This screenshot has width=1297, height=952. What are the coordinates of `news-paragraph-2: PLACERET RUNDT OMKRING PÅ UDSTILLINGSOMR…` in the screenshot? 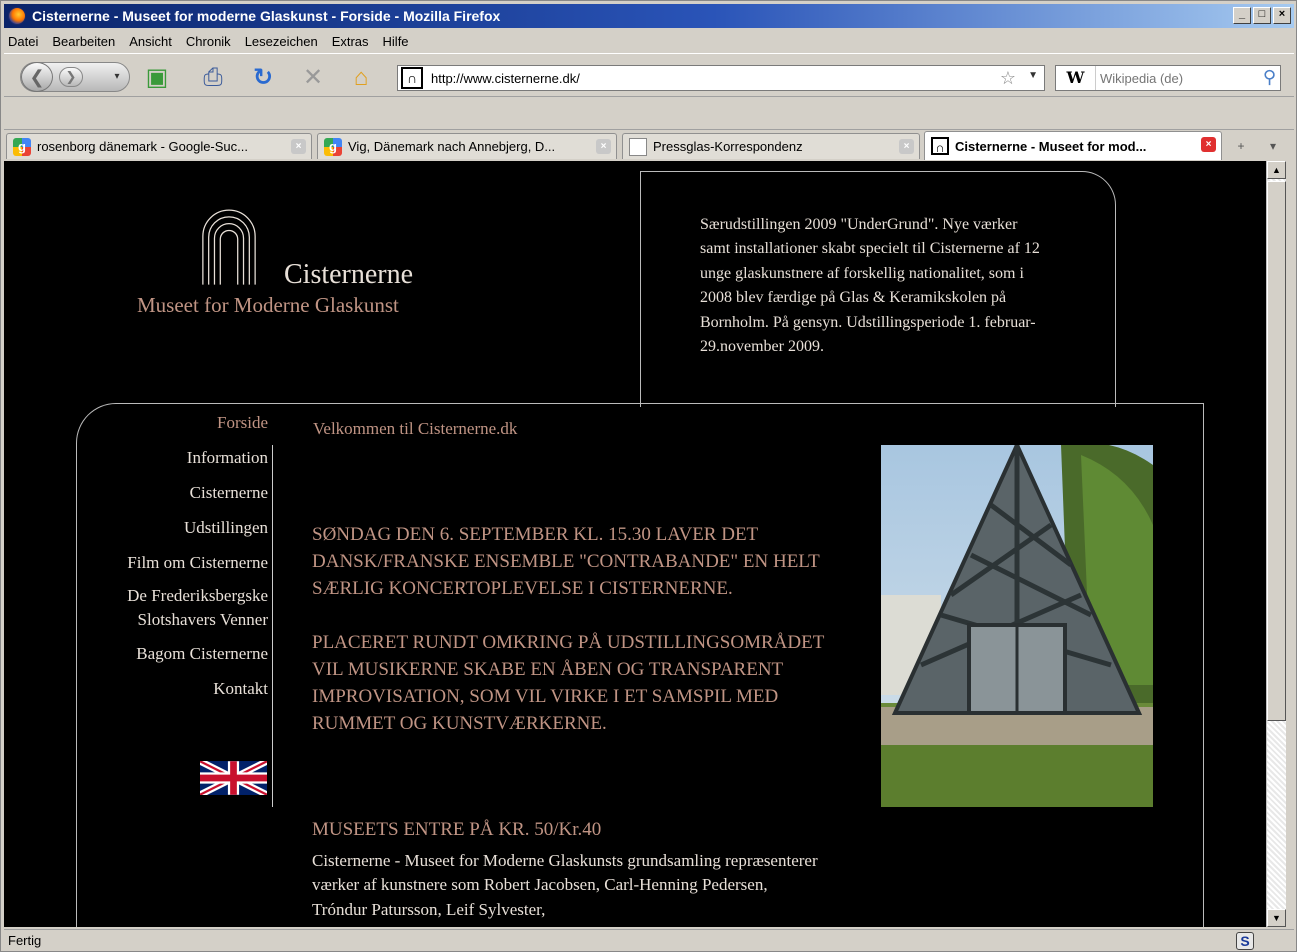 It's located at (568, 683).